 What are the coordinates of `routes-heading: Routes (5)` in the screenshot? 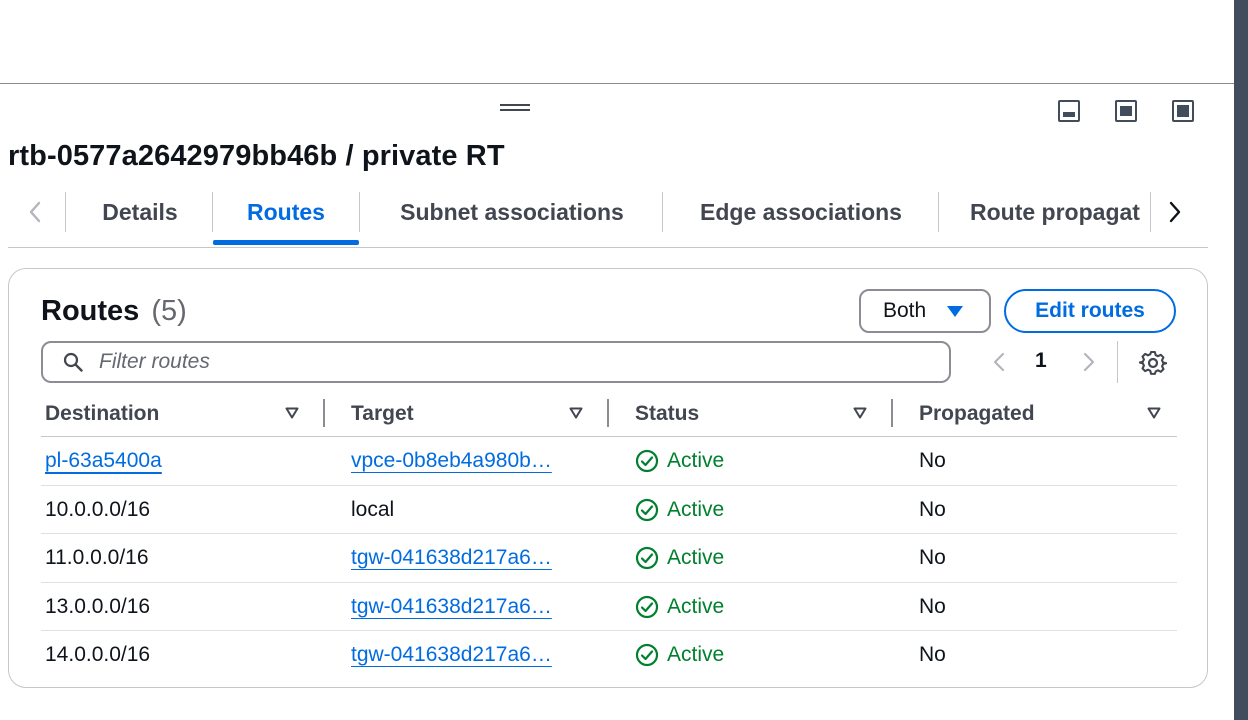 It's located at (114, 311).